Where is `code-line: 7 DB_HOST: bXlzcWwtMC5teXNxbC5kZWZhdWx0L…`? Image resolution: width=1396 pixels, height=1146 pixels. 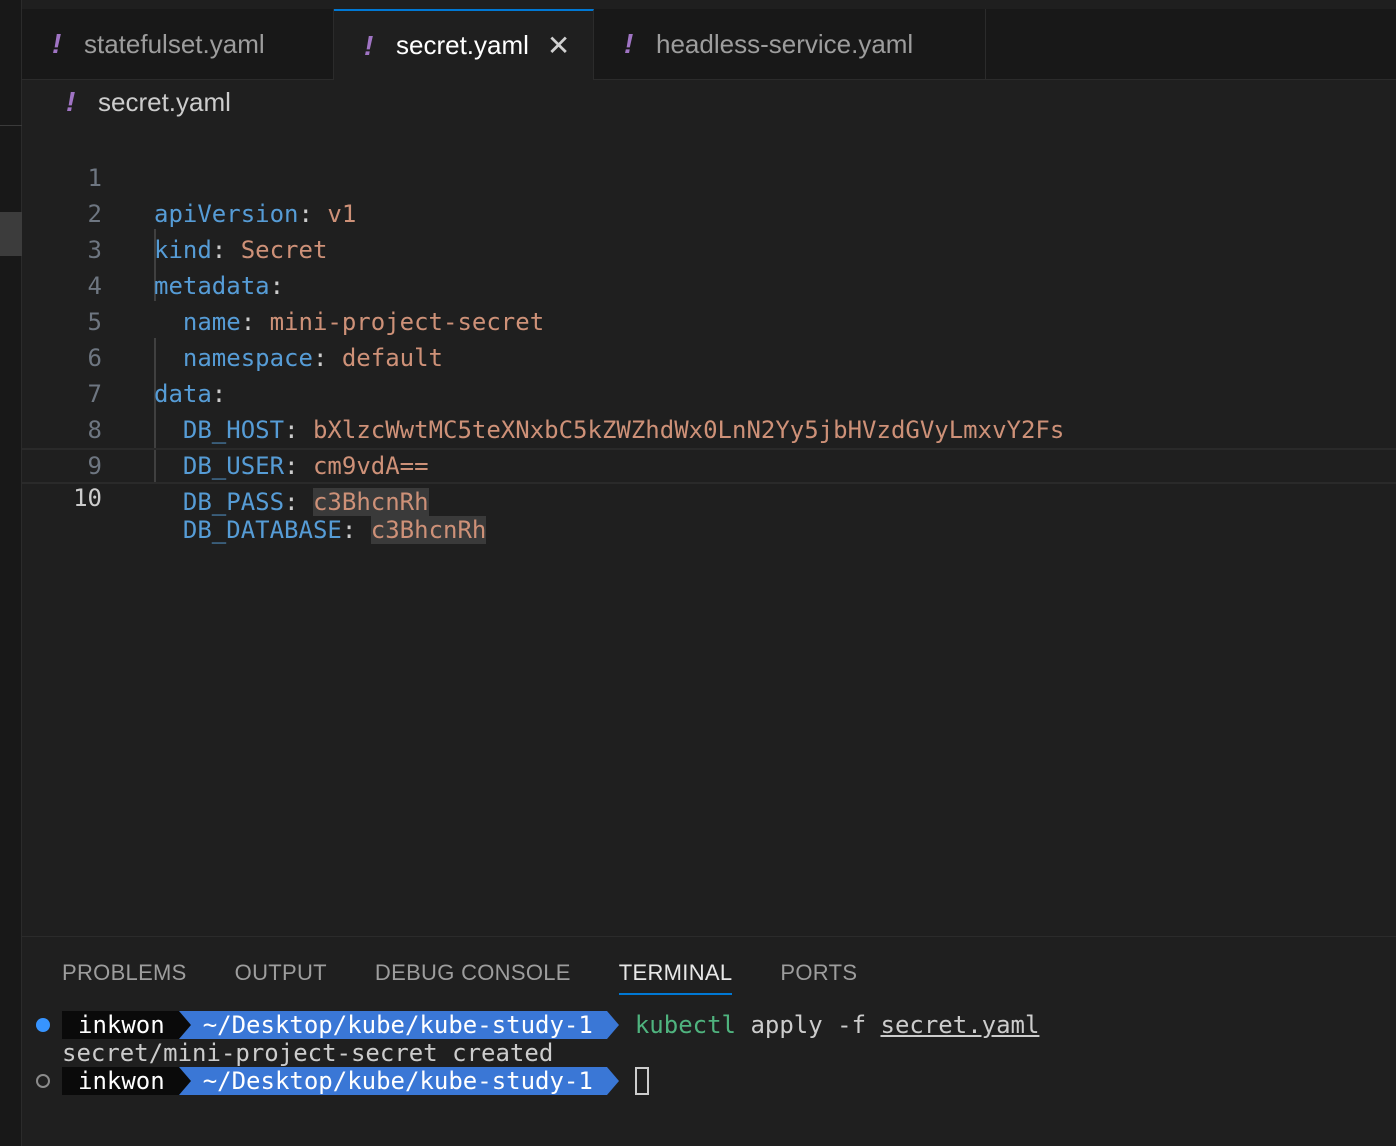
code-line: 7 DB_HOST: bXlzcWwtMC5teXNxbC5kZWZhdWx0L… is located at coordinates (709, 392).